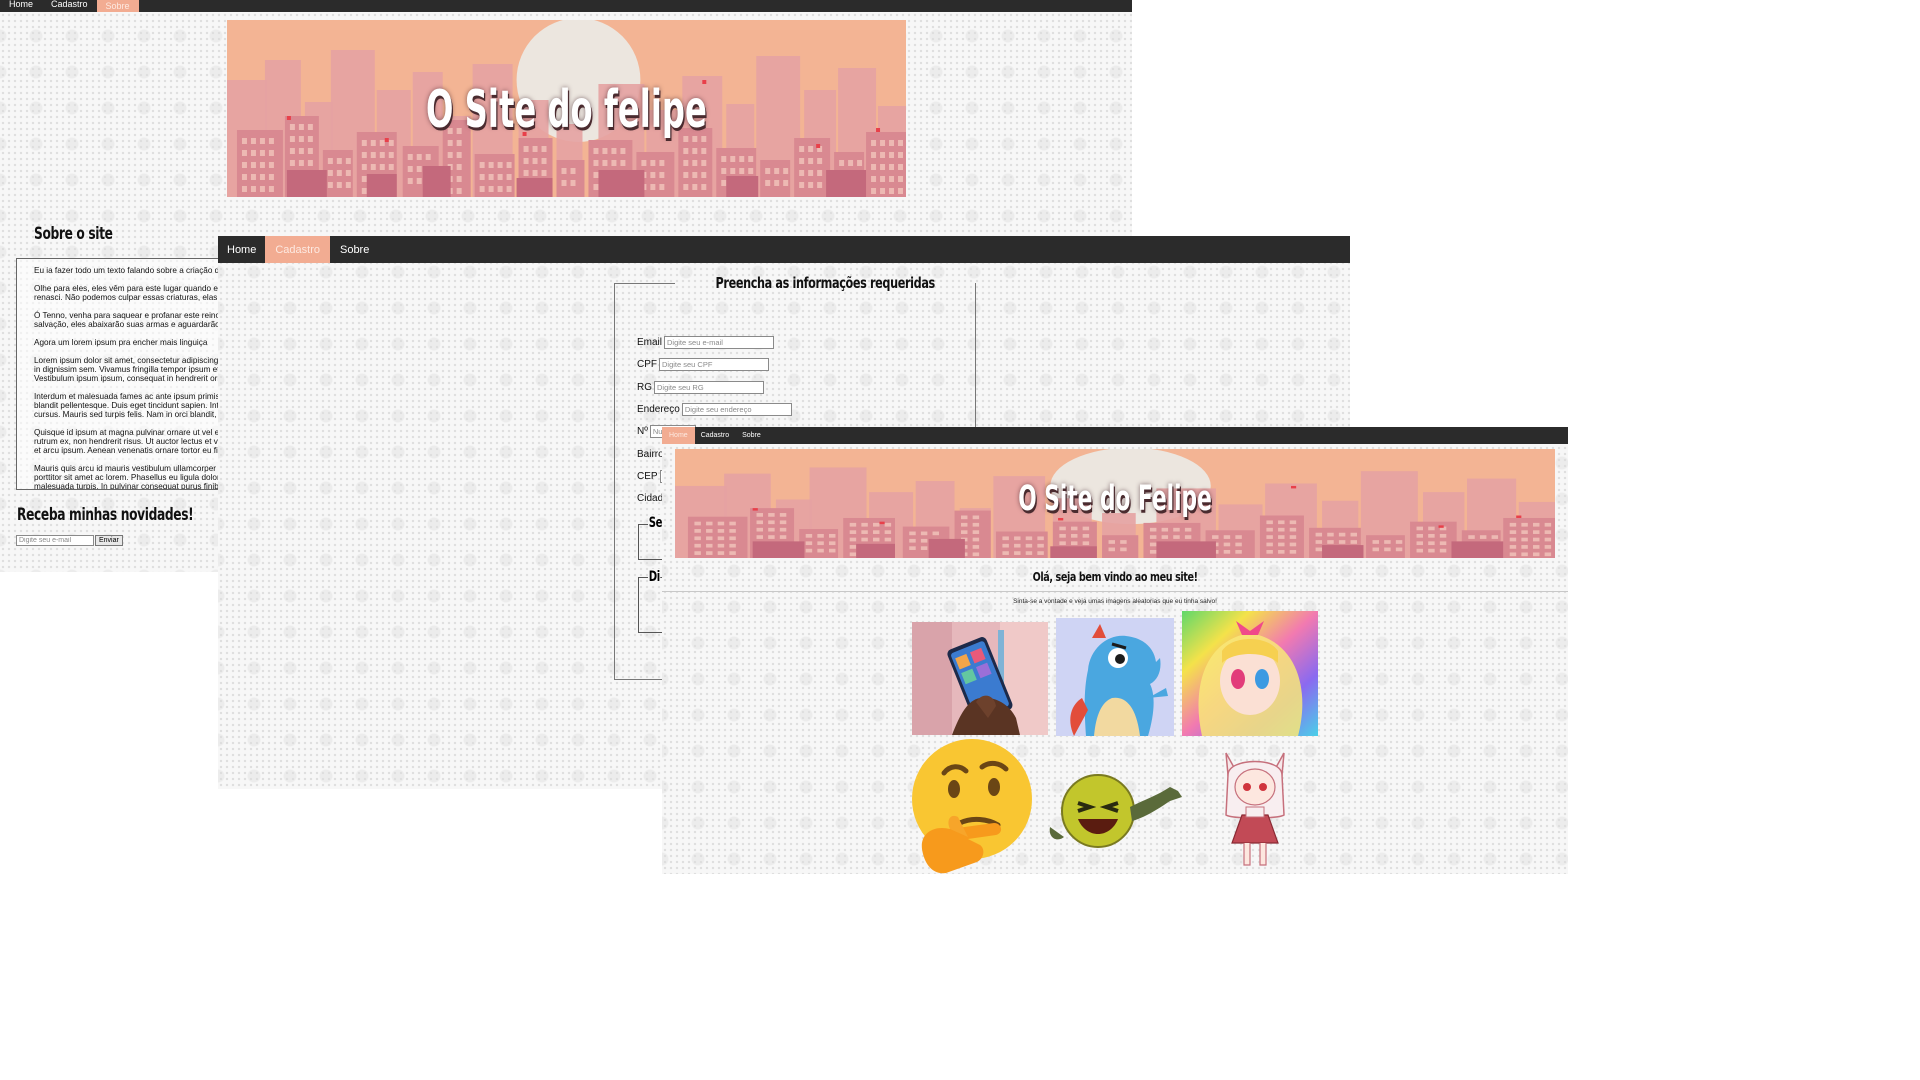 The image size is (1920, 1080). I want to click on form-row: CPF, so click(703, 365).